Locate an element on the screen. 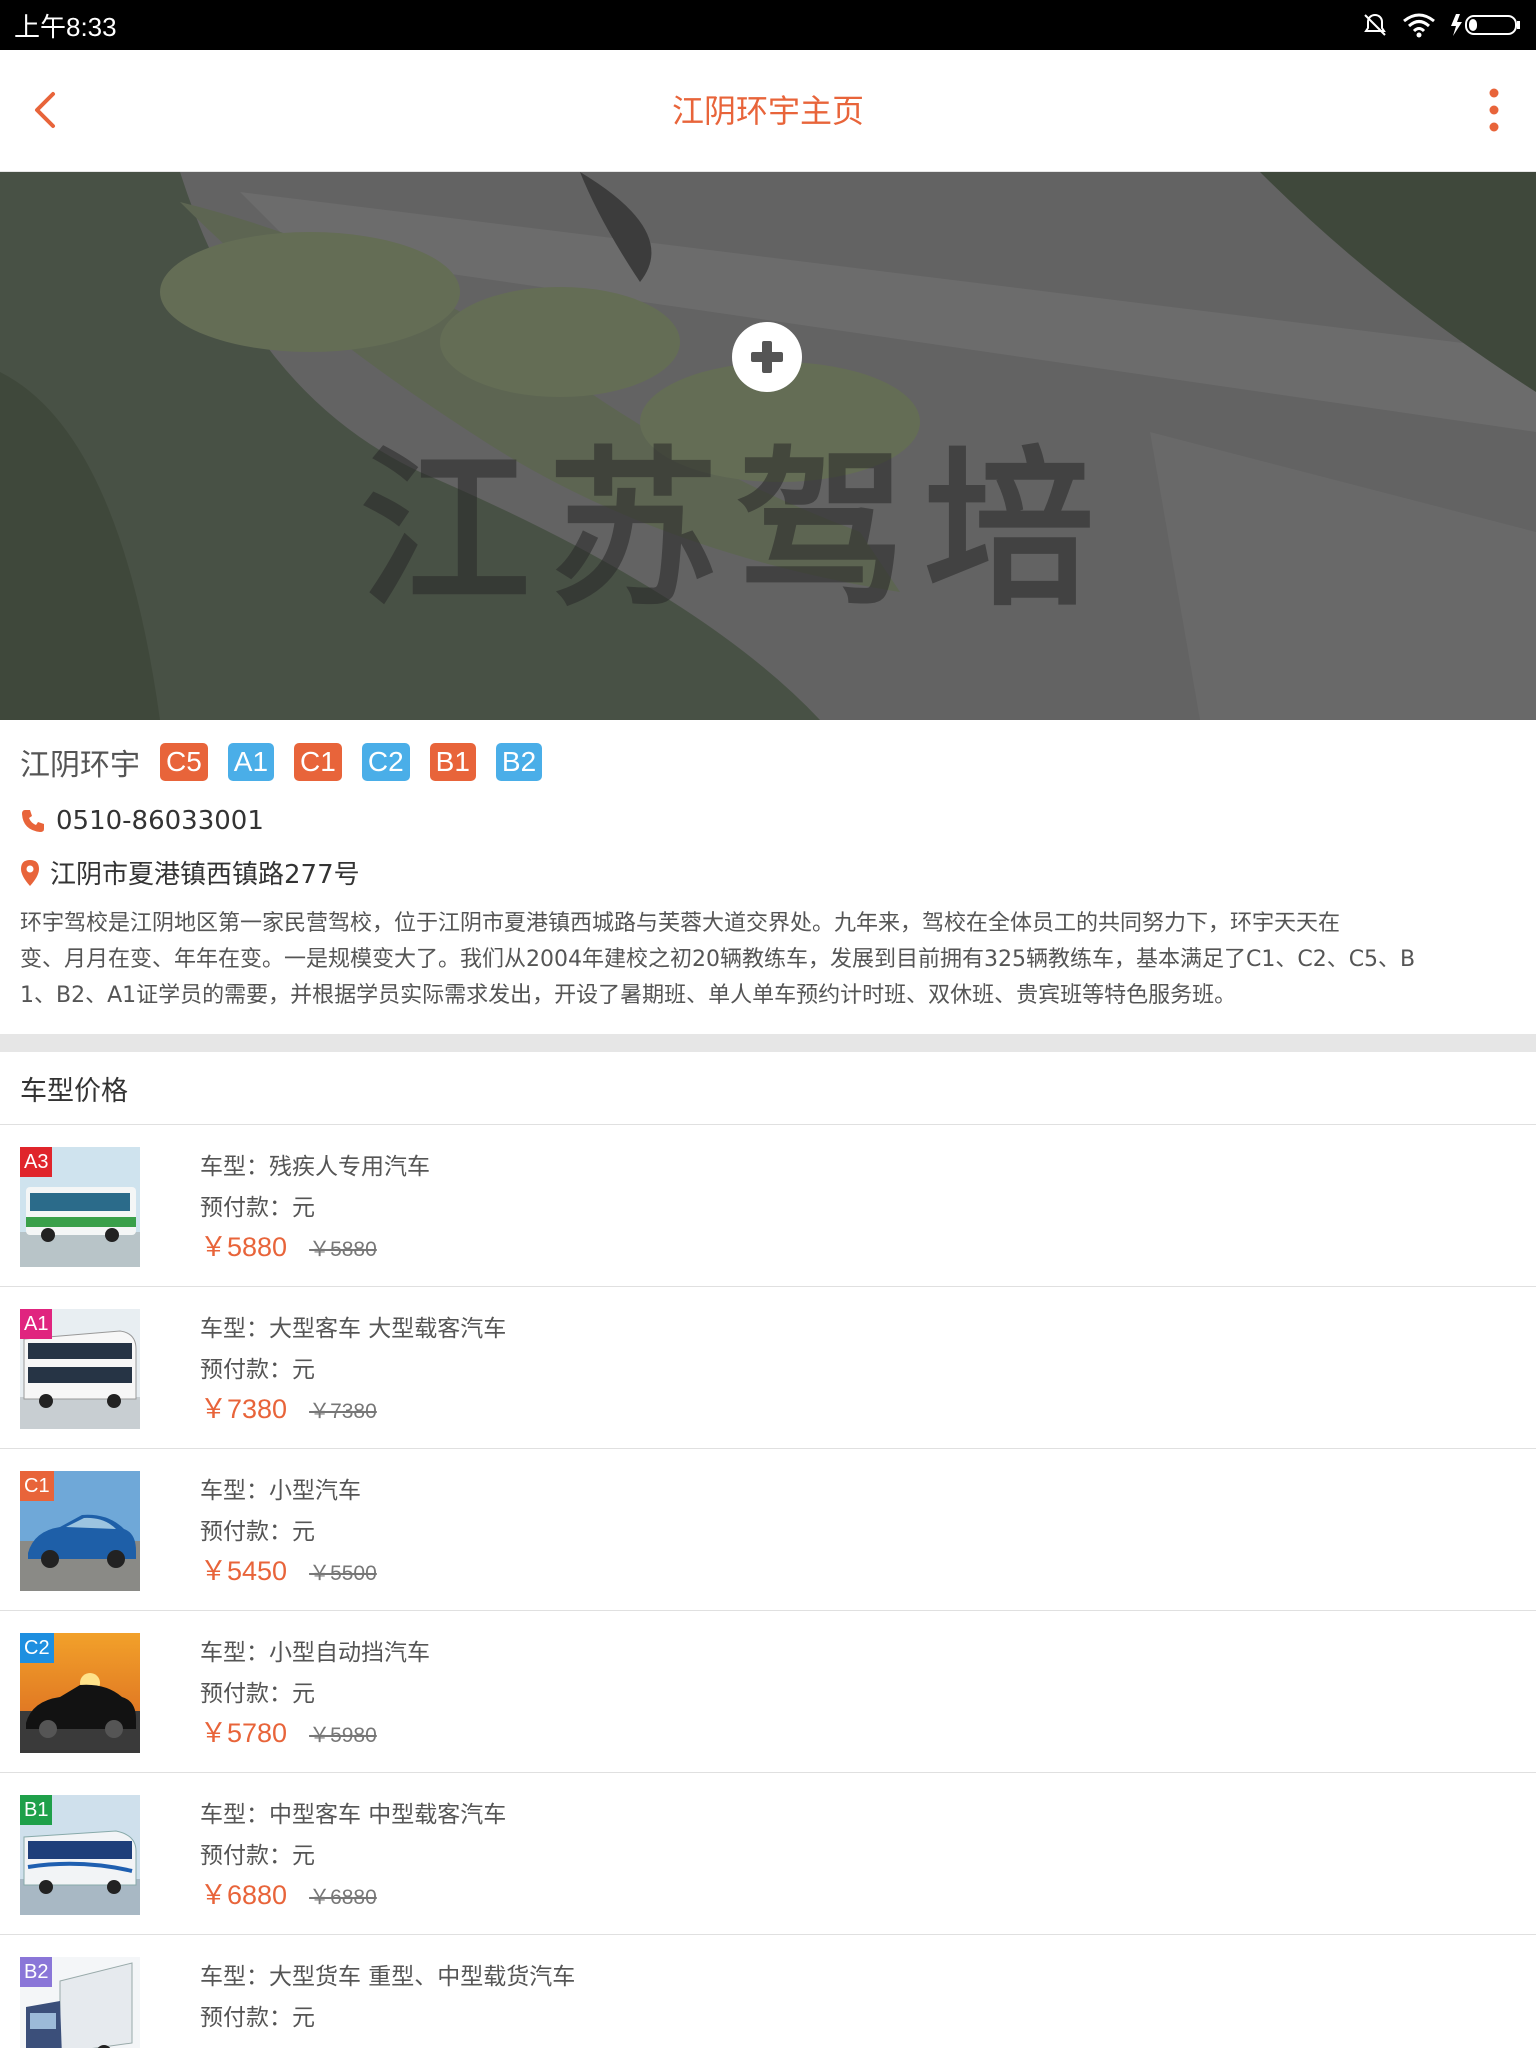 This screenshot has height=2048, width=1536. school-name-row: 江阴环宇 C5 A1 C1 C2 B1 B2 is located at coordinates (291, 762).